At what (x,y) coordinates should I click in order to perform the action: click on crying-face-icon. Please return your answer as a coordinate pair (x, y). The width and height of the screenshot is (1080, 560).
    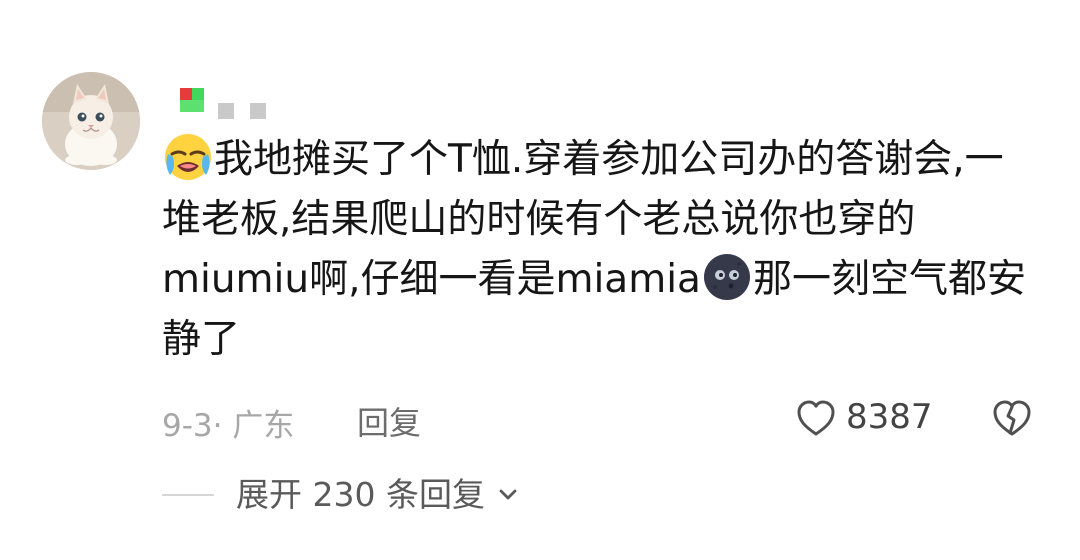
    Looking at the image, I should click on (188, 156).